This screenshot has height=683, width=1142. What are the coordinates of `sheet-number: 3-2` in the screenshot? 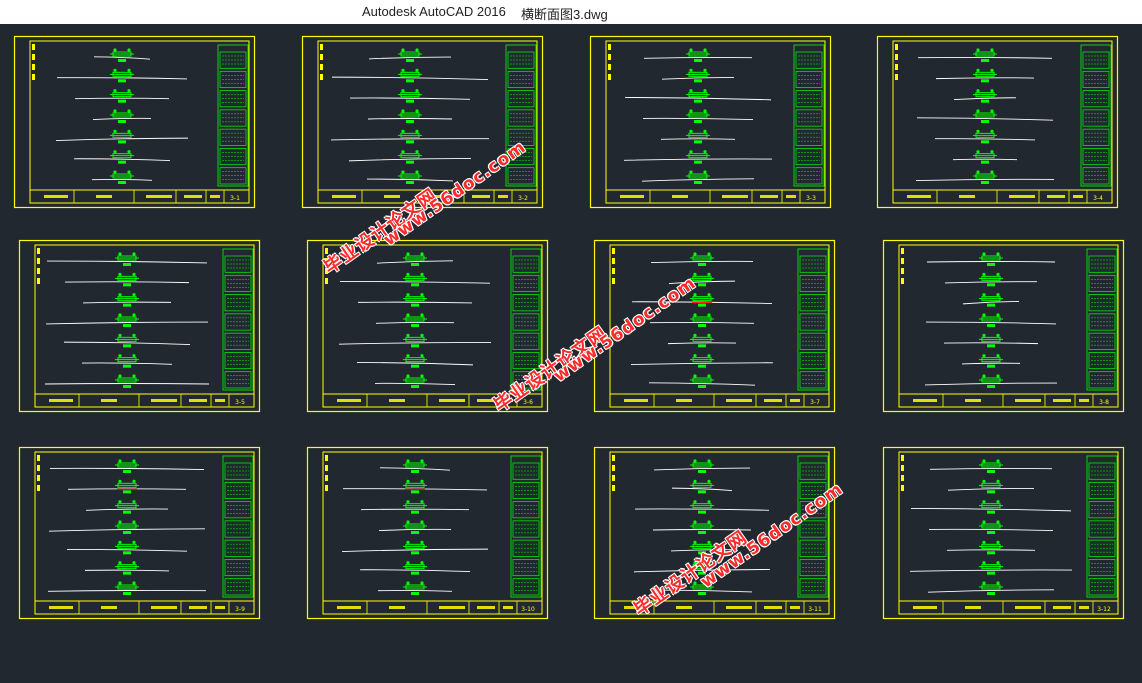 It's located at (523, 198).